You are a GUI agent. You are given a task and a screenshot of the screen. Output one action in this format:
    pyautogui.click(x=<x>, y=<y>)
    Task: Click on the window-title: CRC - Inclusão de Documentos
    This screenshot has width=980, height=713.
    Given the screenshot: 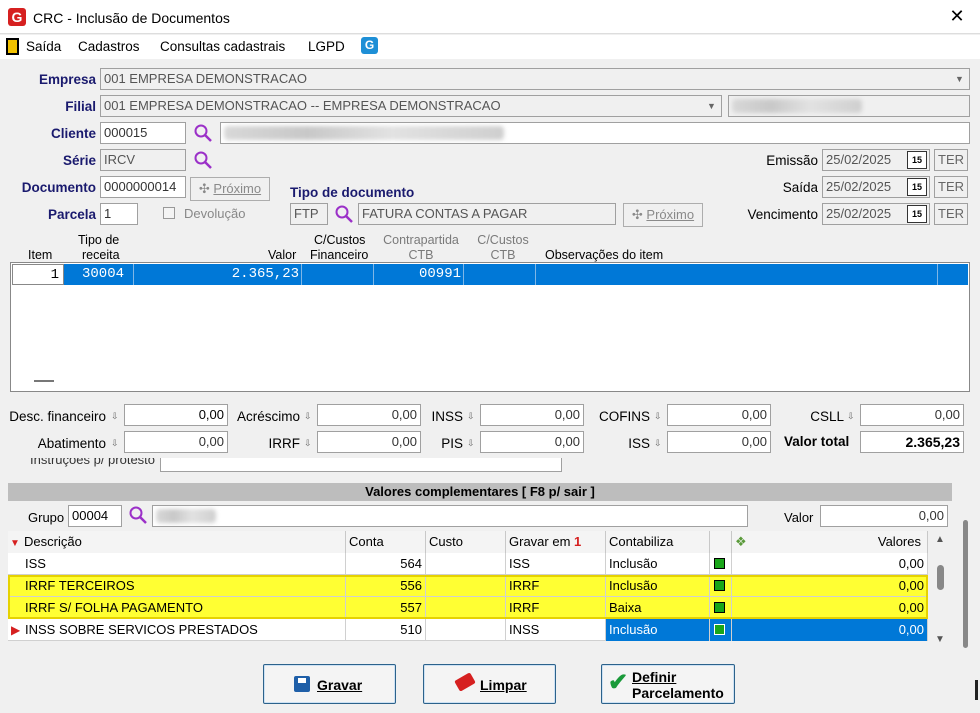 What is the action you would take?
    pyautogui.click(x=131, y=18)
    